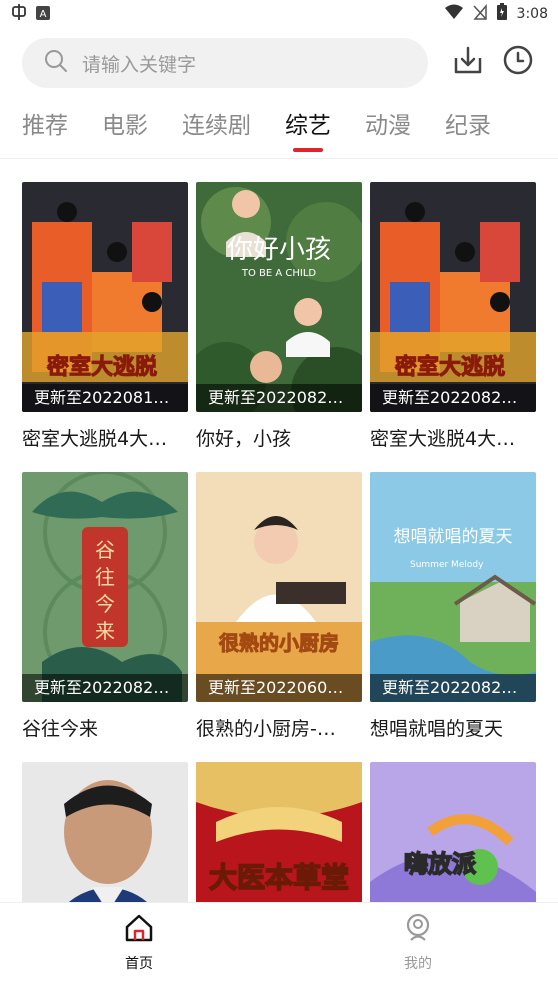 This screenshot has width=558, height=992. I want to click on poster-title-text: 你好小孩, so click(279, 250).